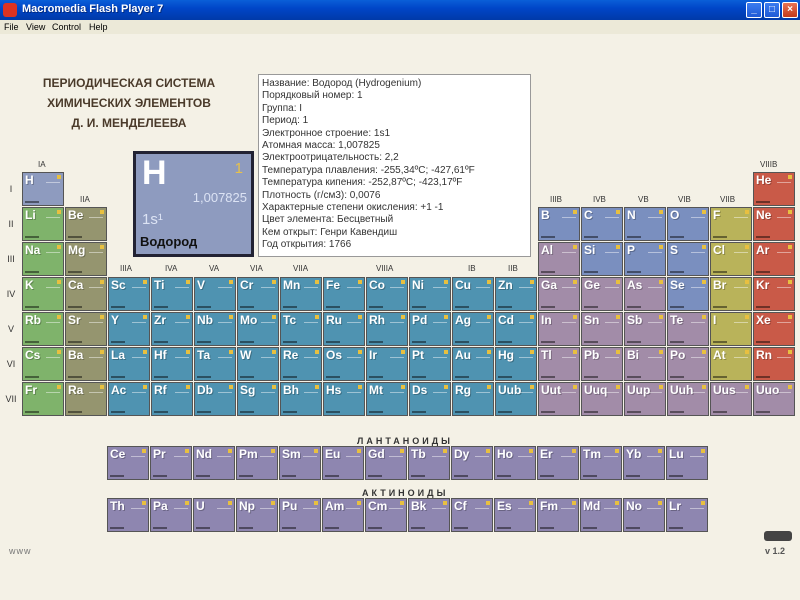  What do you see at coordinates (774, 294) in the screenshot?
I see `element-cell: Kr` at bounding box center [774, 294].